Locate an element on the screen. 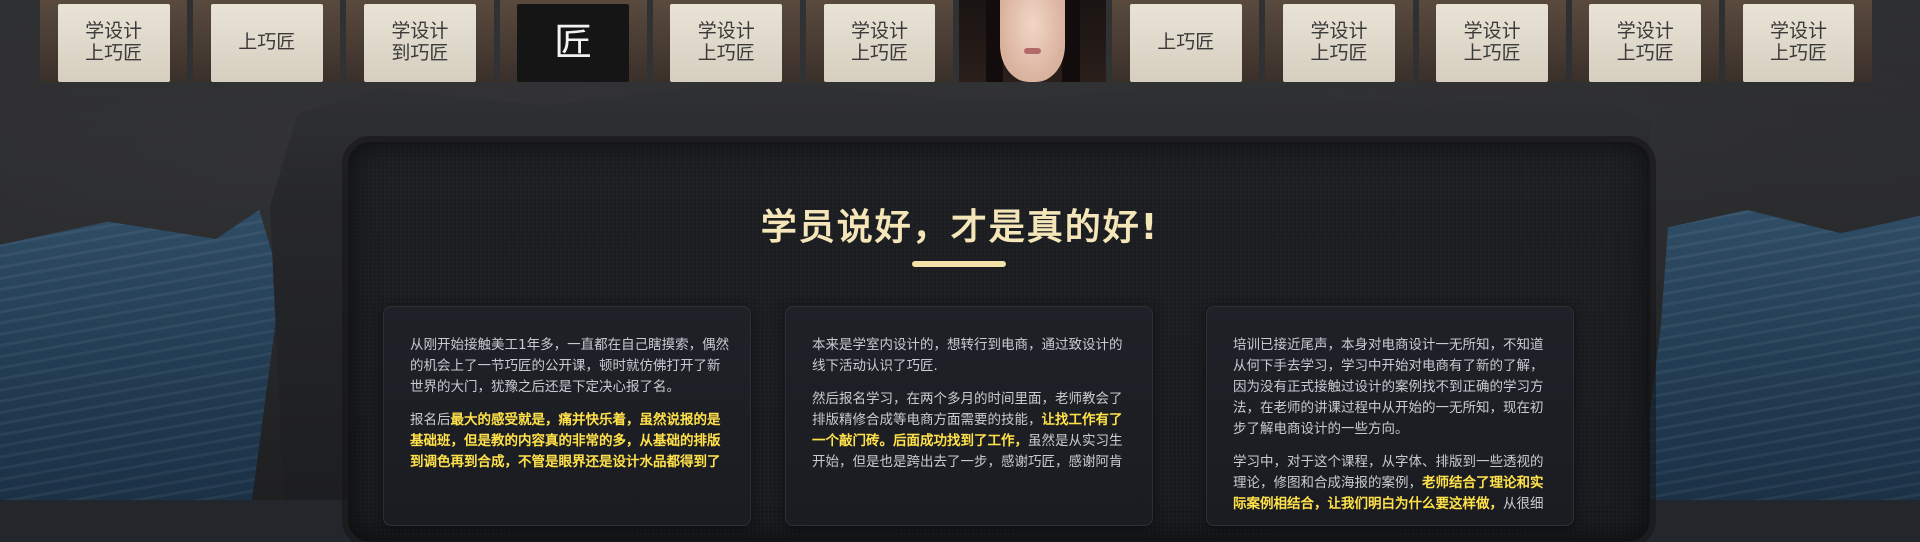 The width and height of the screenshot is (1920, 542). handwritten-sign: 学设计 到巧匠 is located at coordinates (420, 43).